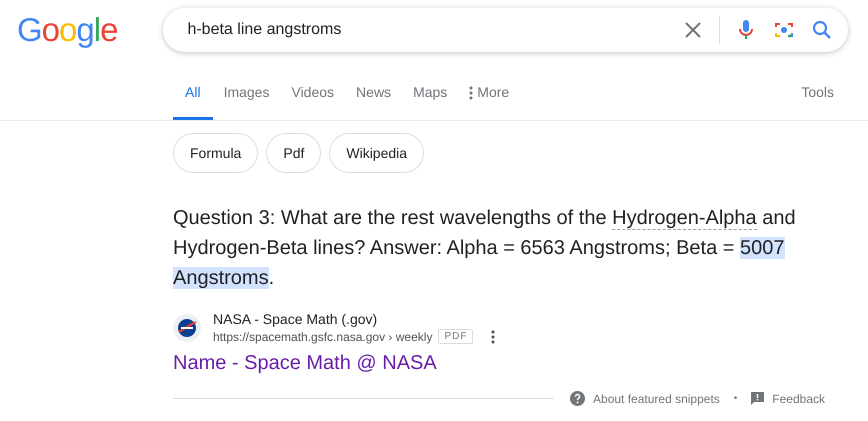  What do you see at coordinates (426, 30) in the screenshot?
I see `search-input: h-beta line angstroms` at bounding box center [426, 30].